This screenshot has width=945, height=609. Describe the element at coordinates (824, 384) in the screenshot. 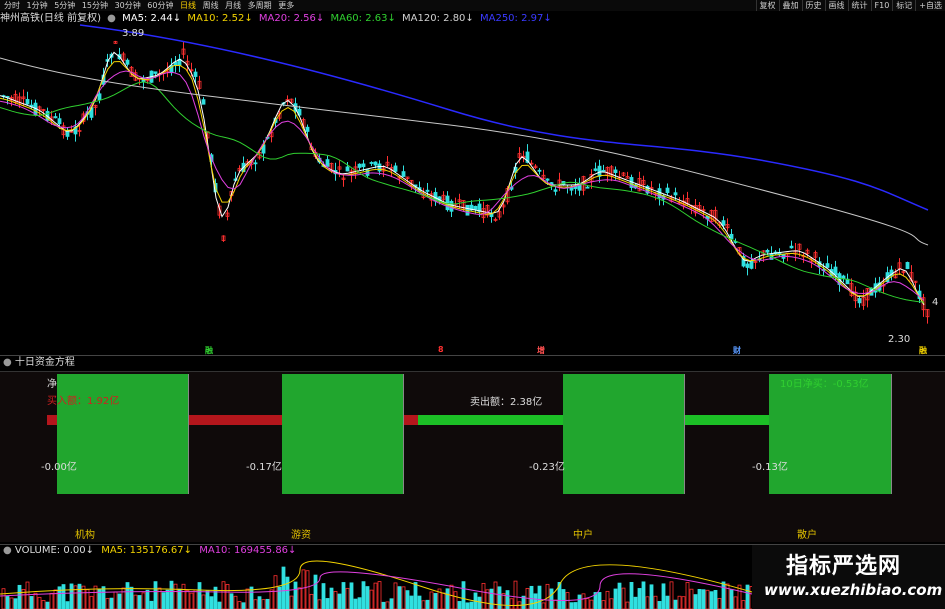

I see `net-10day-label: 10日净买：-0.53亿` at that location.